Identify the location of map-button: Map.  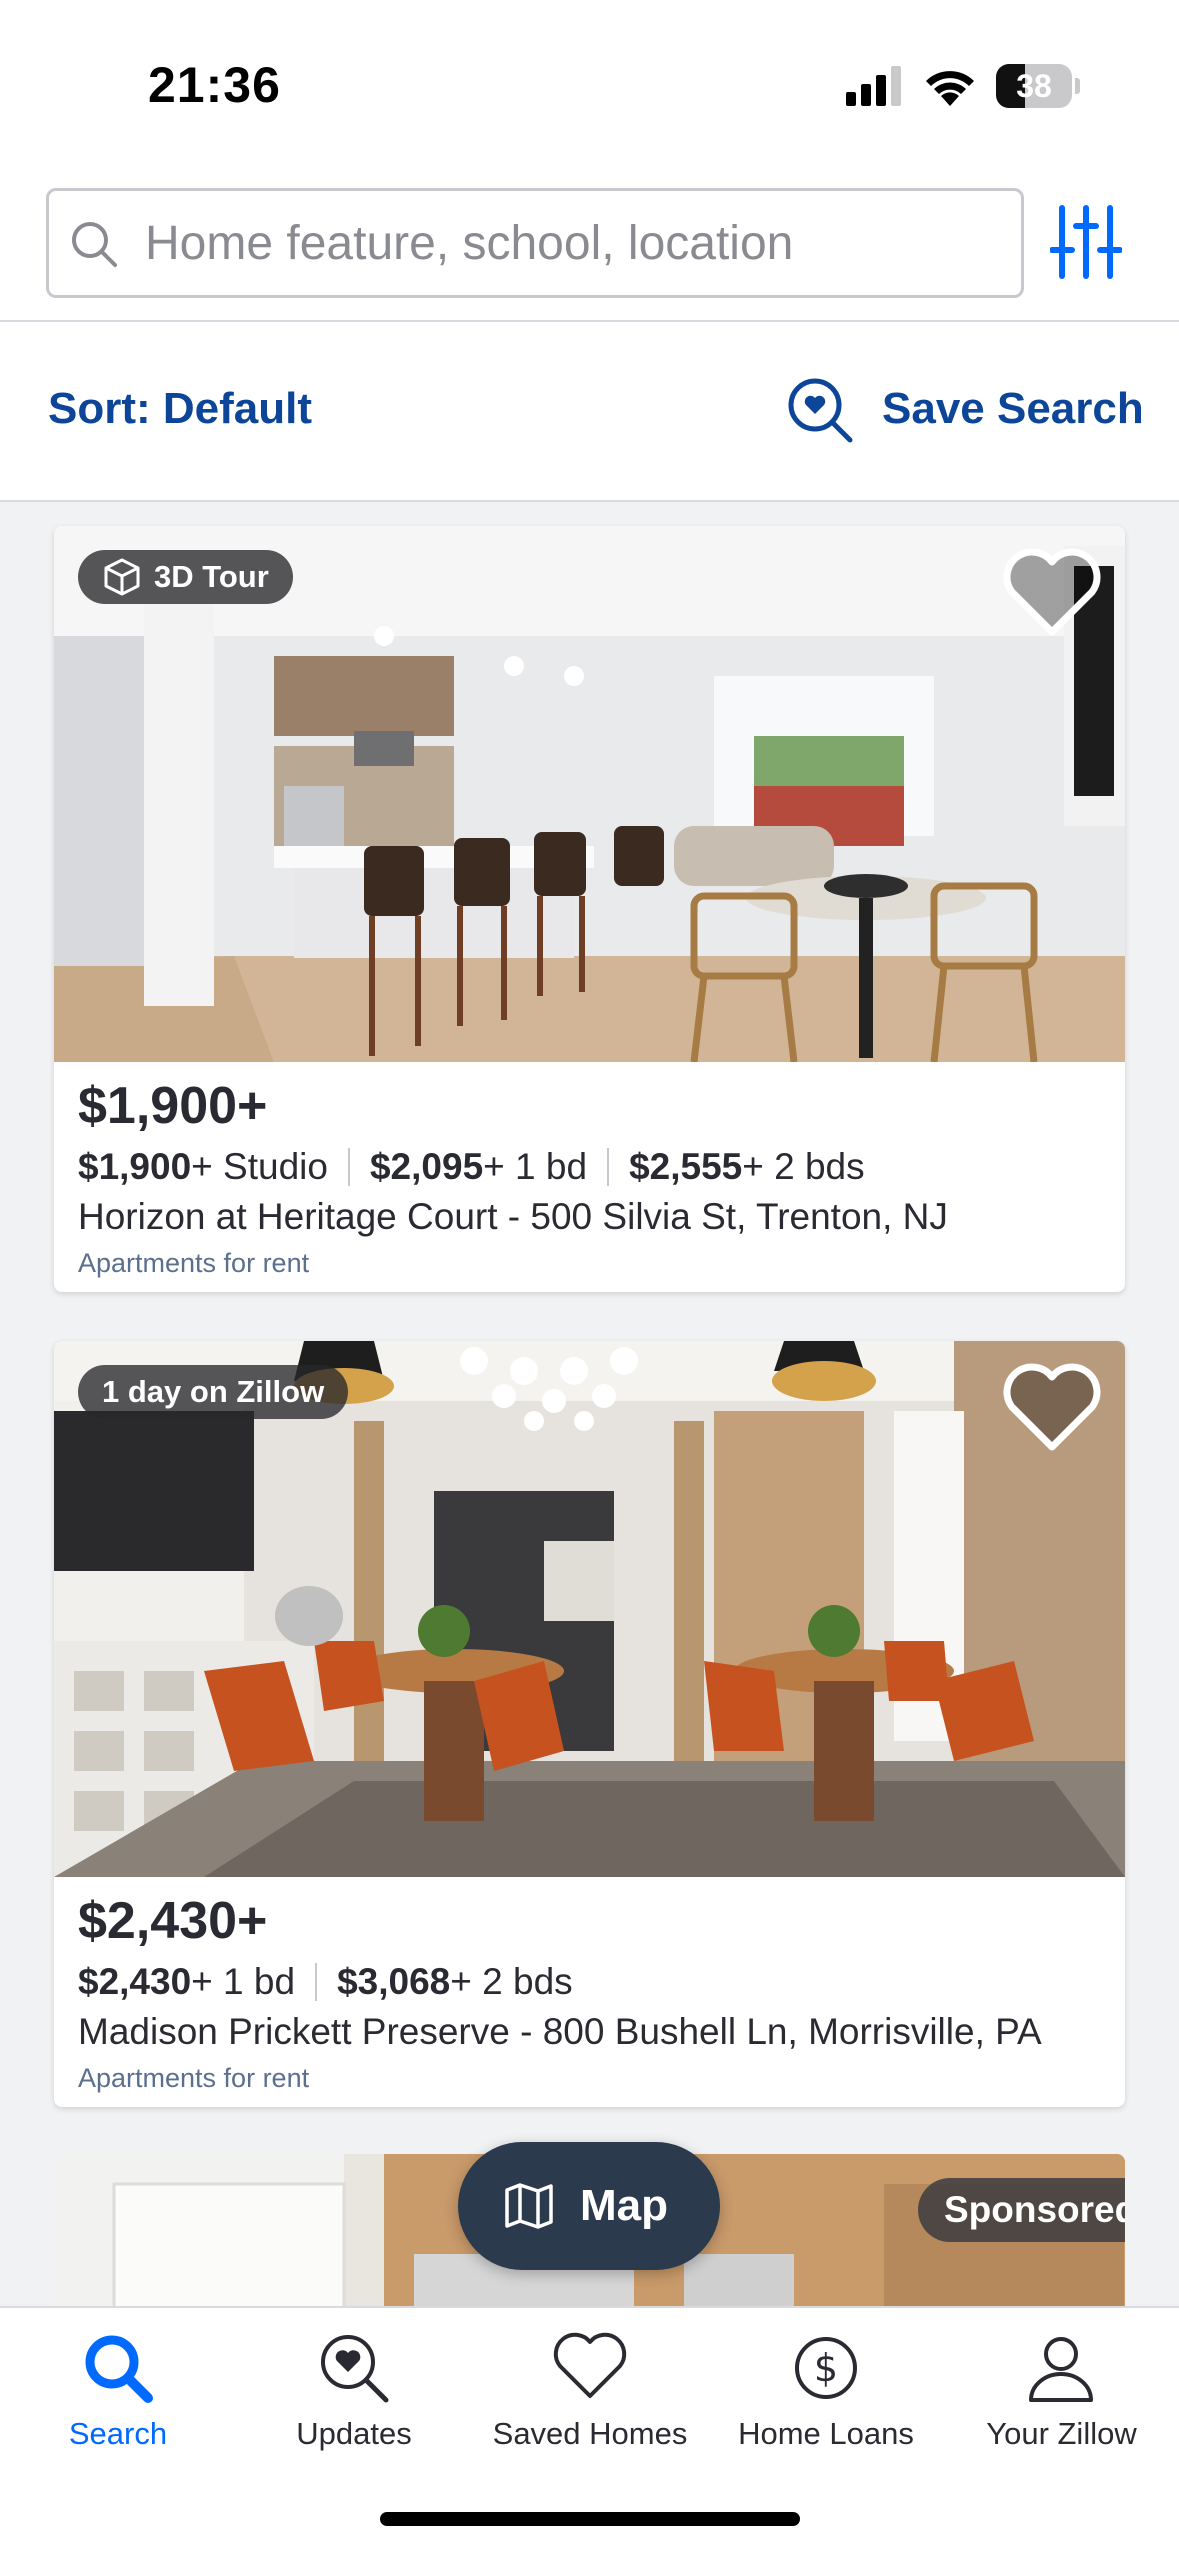
(589, 2206).